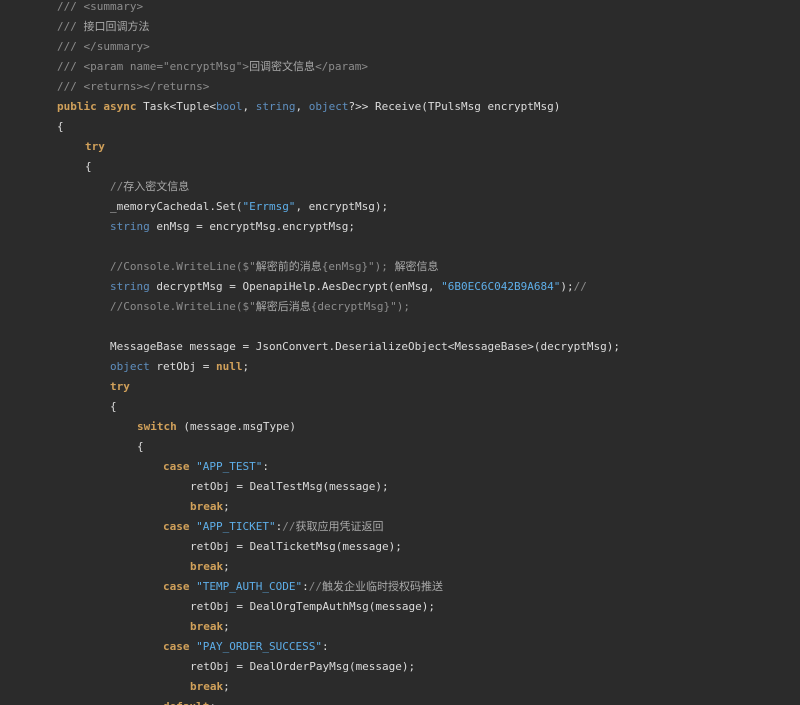 Image resolution: width=800 pixels, height=705 pixels. What do you see at coordinates (328, 106) in the screenshot?
I see `code-token: object` at bounding box center [328, 106].